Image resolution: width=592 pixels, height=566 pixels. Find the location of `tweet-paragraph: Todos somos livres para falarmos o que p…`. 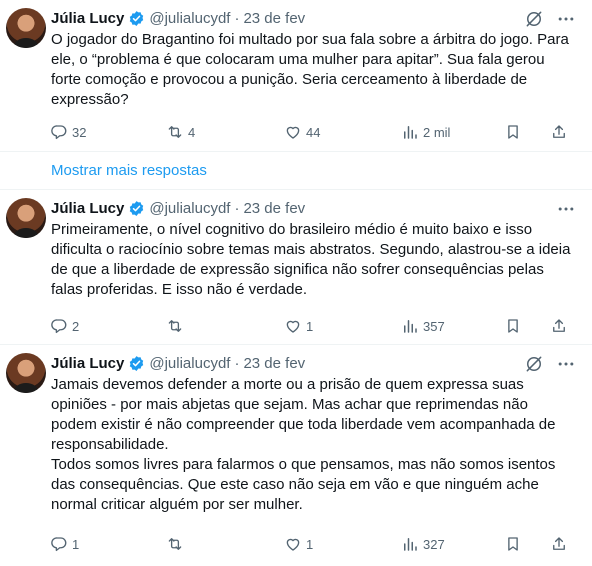

tweet-paragraph: Todos somos livres para falarmos o que p… is located at coordinates (303, 484).